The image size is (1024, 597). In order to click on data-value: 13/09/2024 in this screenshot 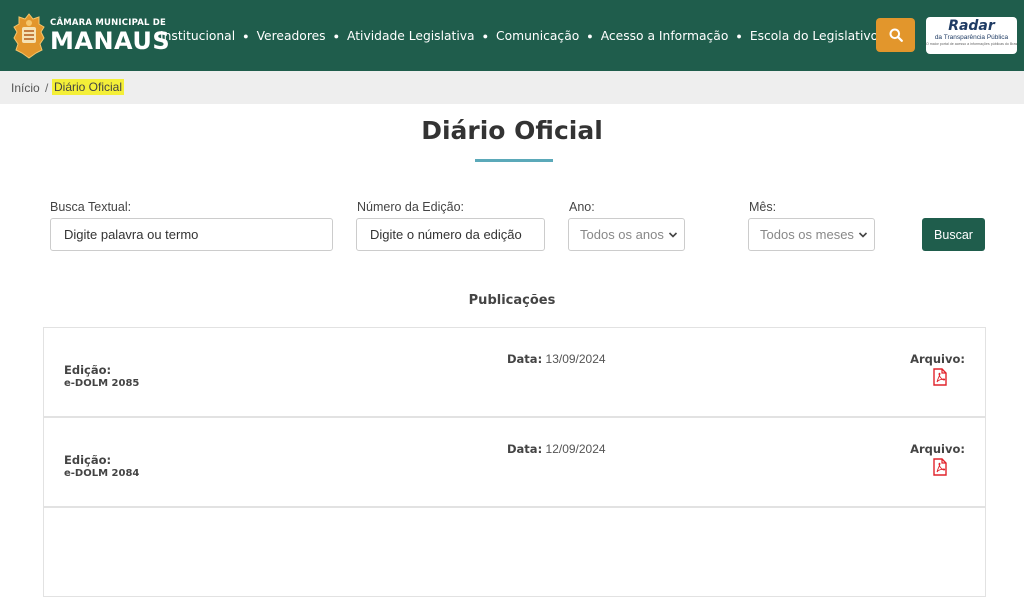, I will do `click(575, 359)`.